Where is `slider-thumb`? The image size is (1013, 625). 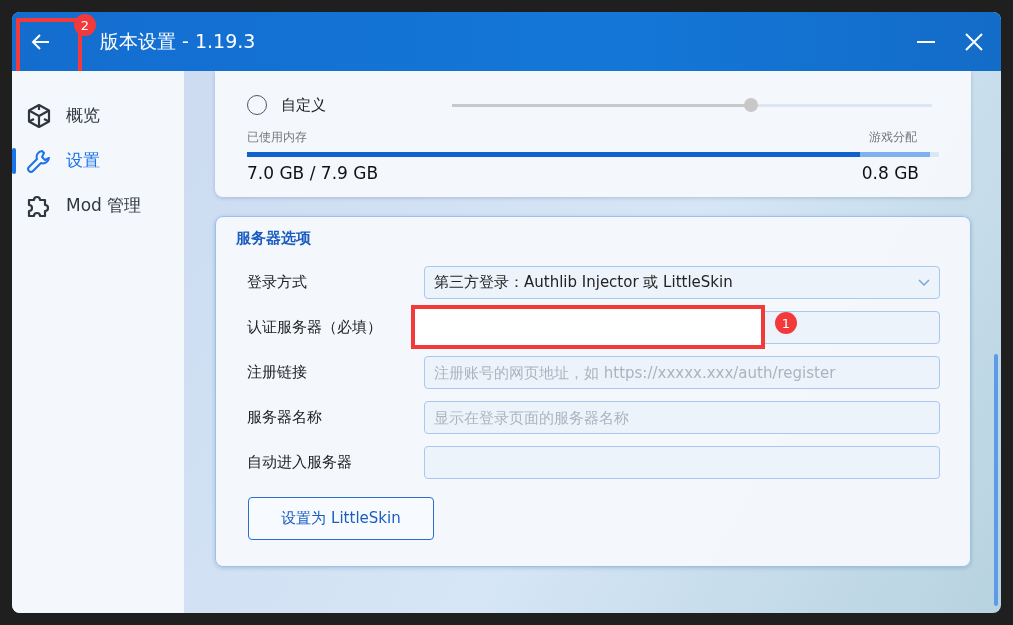
slider-thumb is located at coordinates (751, 105).